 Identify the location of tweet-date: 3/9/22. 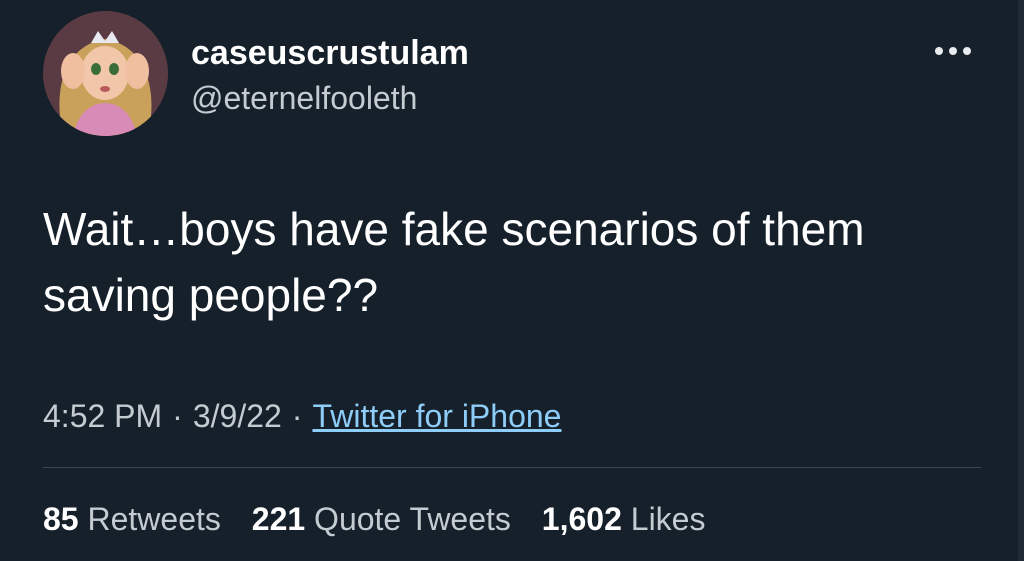
(237, 416).